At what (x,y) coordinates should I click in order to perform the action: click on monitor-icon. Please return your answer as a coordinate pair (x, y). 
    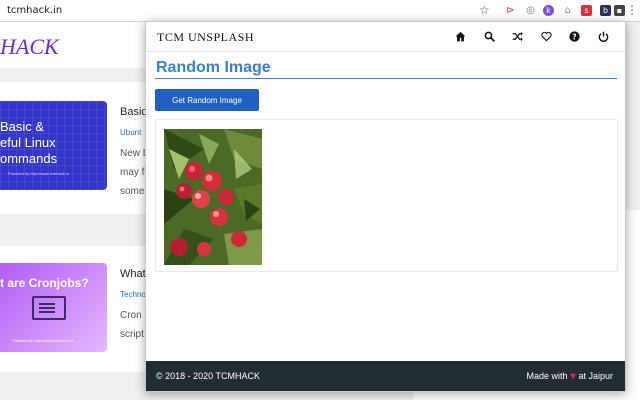
    Looking at the image, I should click on (49, 308).